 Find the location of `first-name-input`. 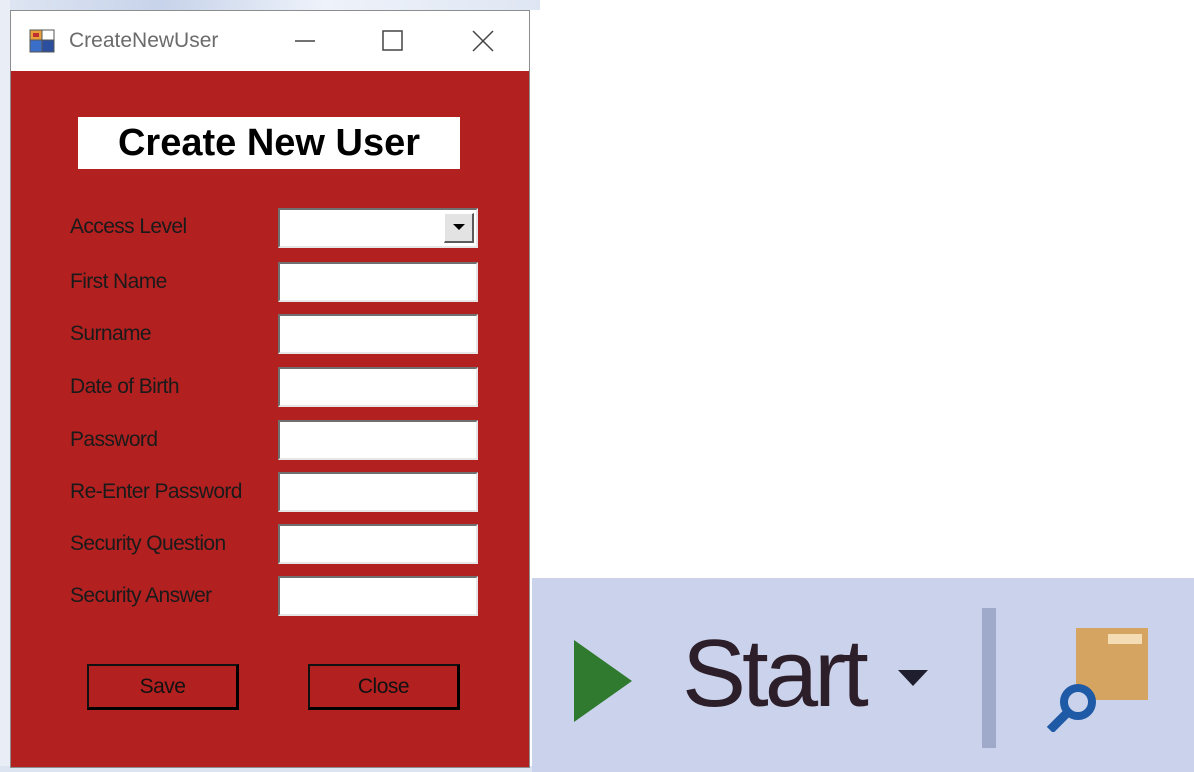

first-name-input is located at coordinates (378, 282).